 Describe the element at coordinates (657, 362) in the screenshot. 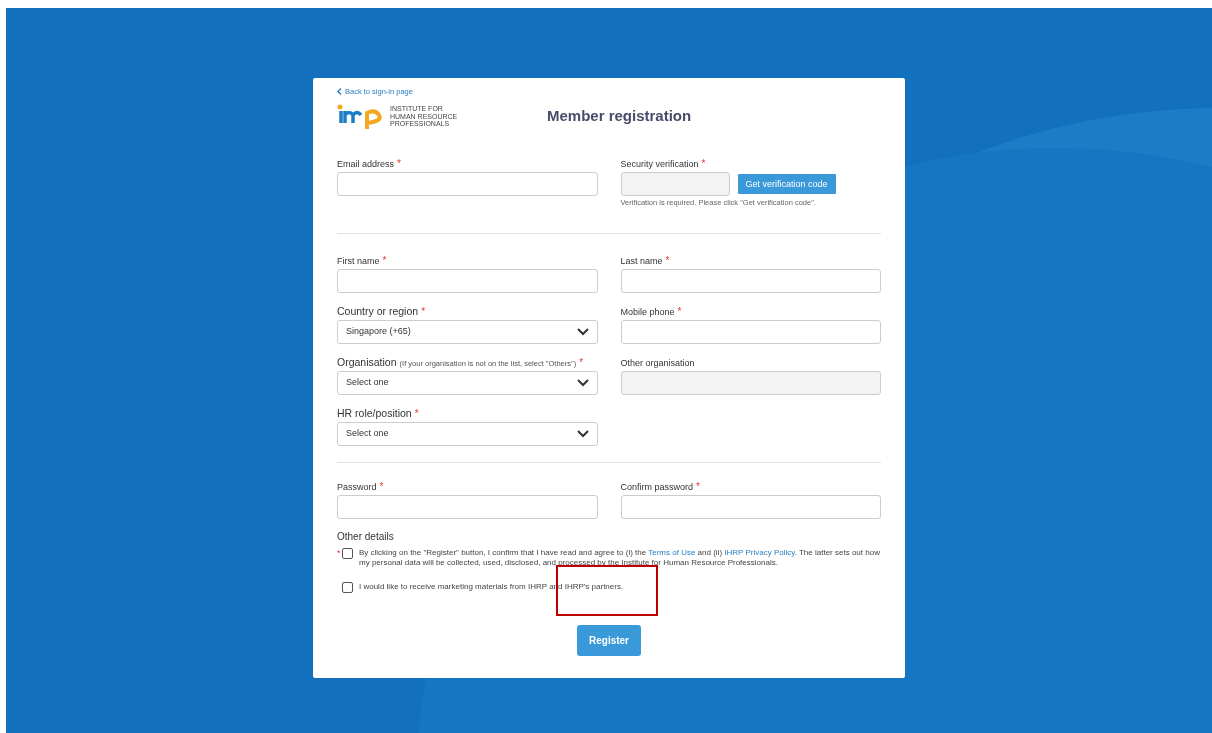

I see `field-label: Other organisation` at that location.